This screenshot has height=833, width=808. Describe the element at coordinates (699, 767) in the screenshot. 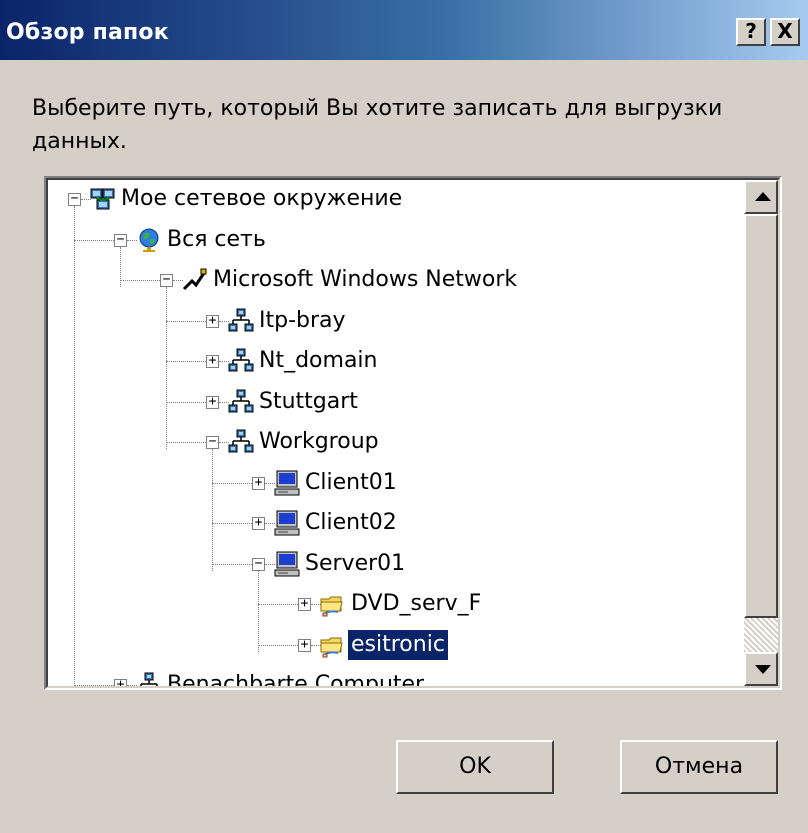

I see `cancel-button: Отмена` at that location.